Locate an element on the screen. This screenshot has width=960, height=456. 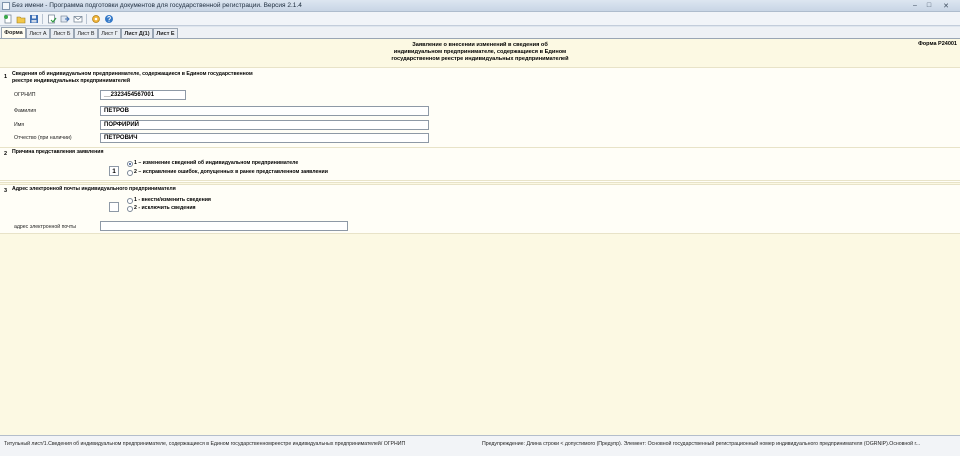
tab-list-v: Лист В is located at coordinates (86, 33).